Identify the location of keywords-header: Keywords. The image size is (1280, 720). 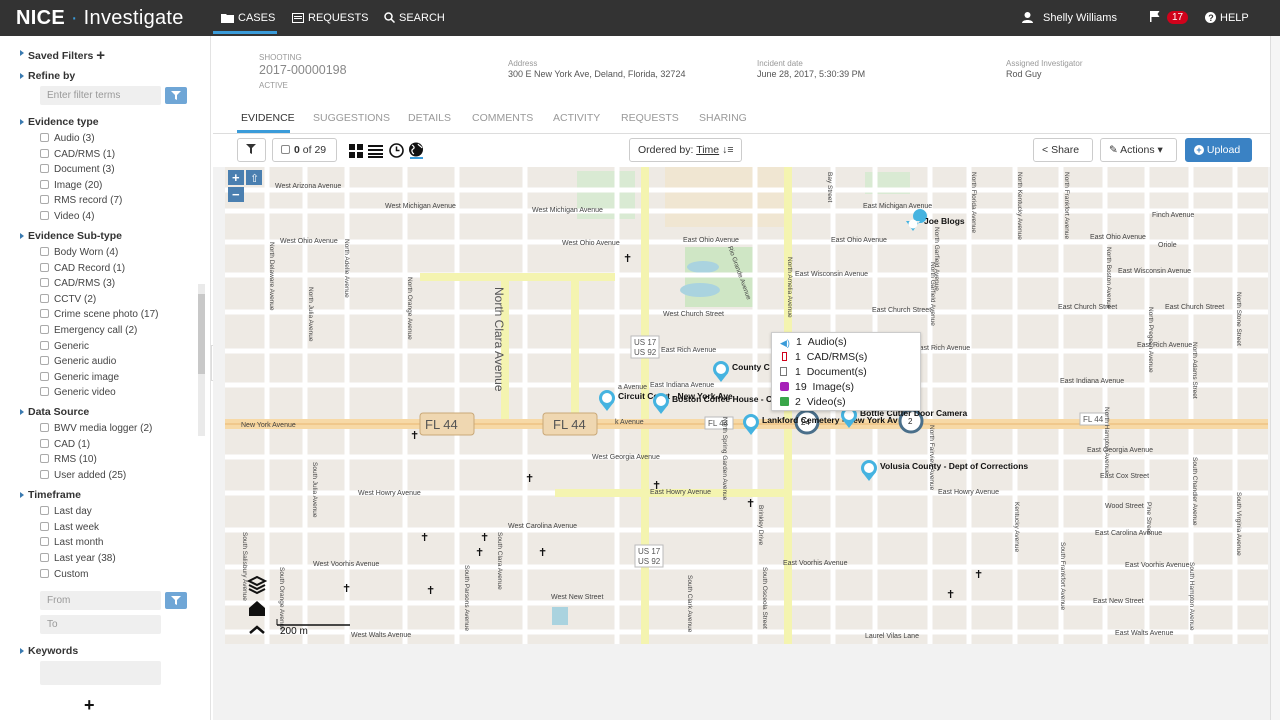
(48, 651).